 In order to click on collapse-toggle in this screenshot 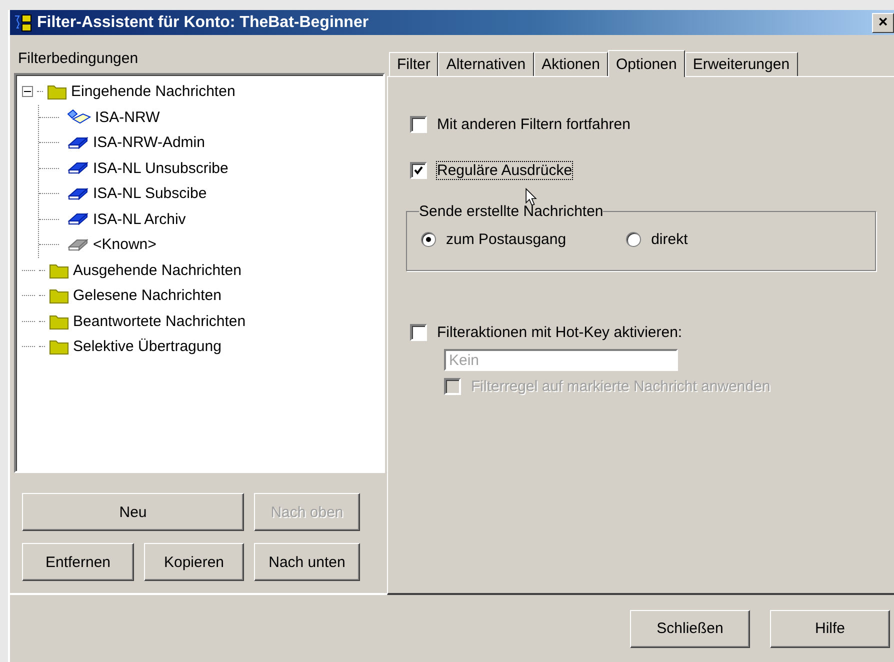, I will do `click(27, 92)`.